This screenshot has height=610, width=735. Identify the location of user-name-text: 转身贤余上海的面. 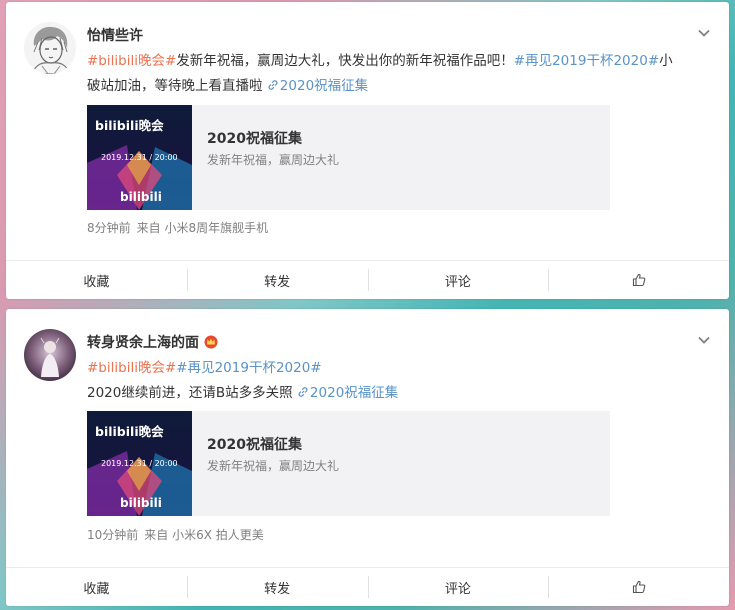
(143, 342).